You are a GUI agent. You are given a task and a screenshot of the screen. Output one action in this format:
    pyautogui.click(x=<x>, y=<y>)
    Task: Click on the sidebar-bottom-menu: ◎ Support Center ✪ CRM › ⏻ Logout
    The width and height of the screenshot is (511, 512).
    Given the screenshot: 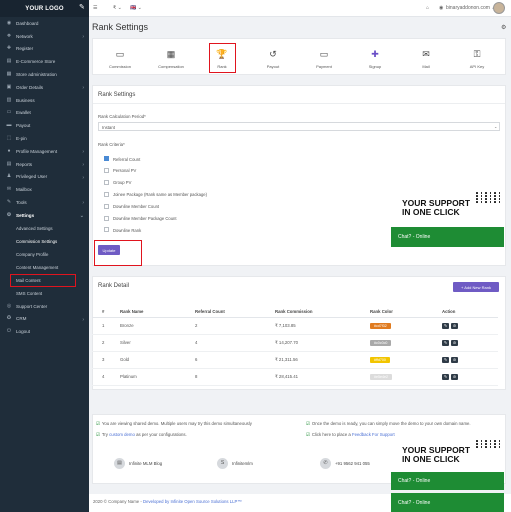 What is the action you would take?
    pyautogui.click(x=44, y=319)
    